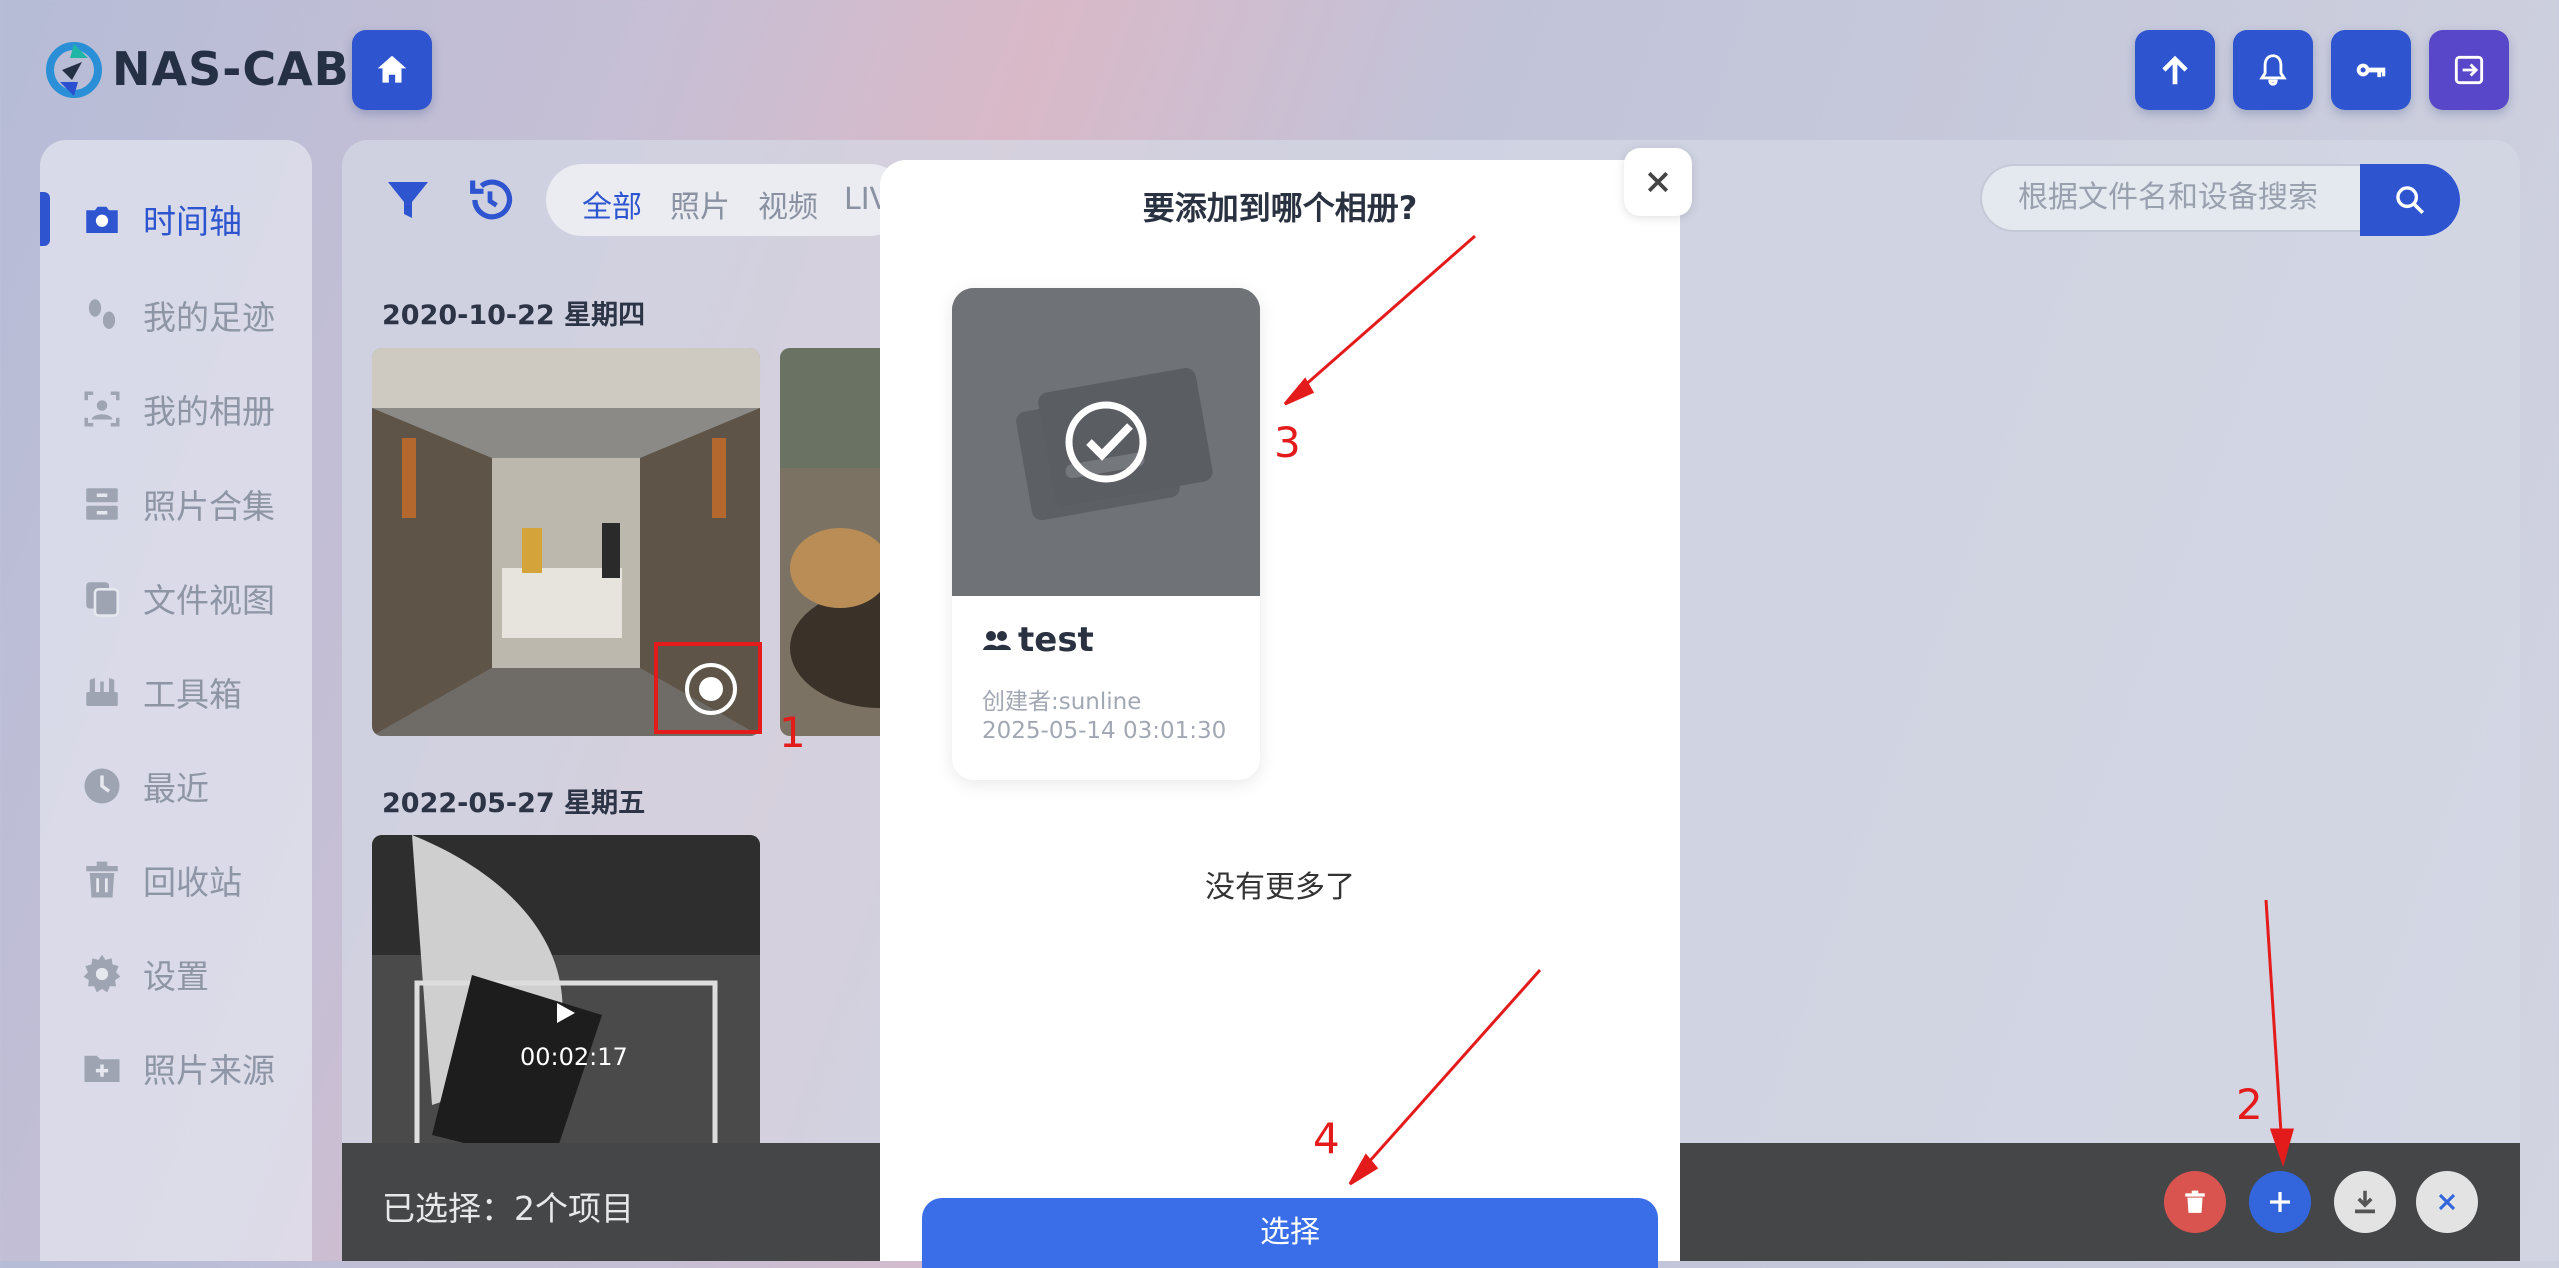 The width and height of the screenshot is (2559, 1268). I want to click on key-button, so click(2371, 70).